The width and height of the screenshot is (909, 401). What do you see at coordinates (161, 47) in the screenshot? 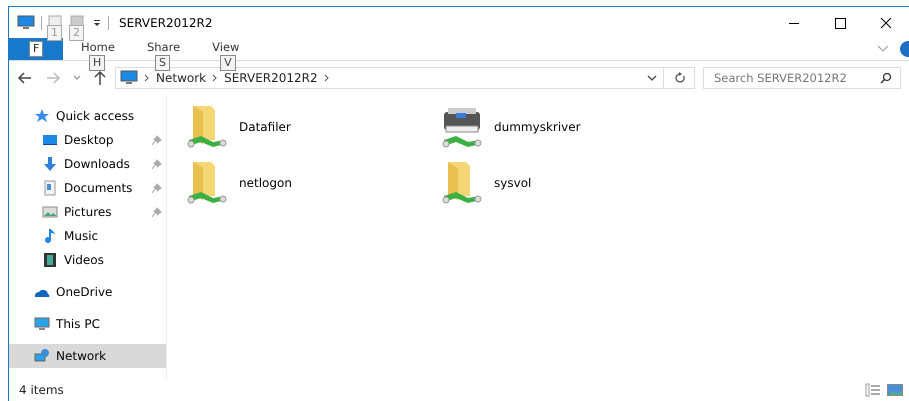
I see `ribbon-tab: Share` at bounding box center [161, 47].